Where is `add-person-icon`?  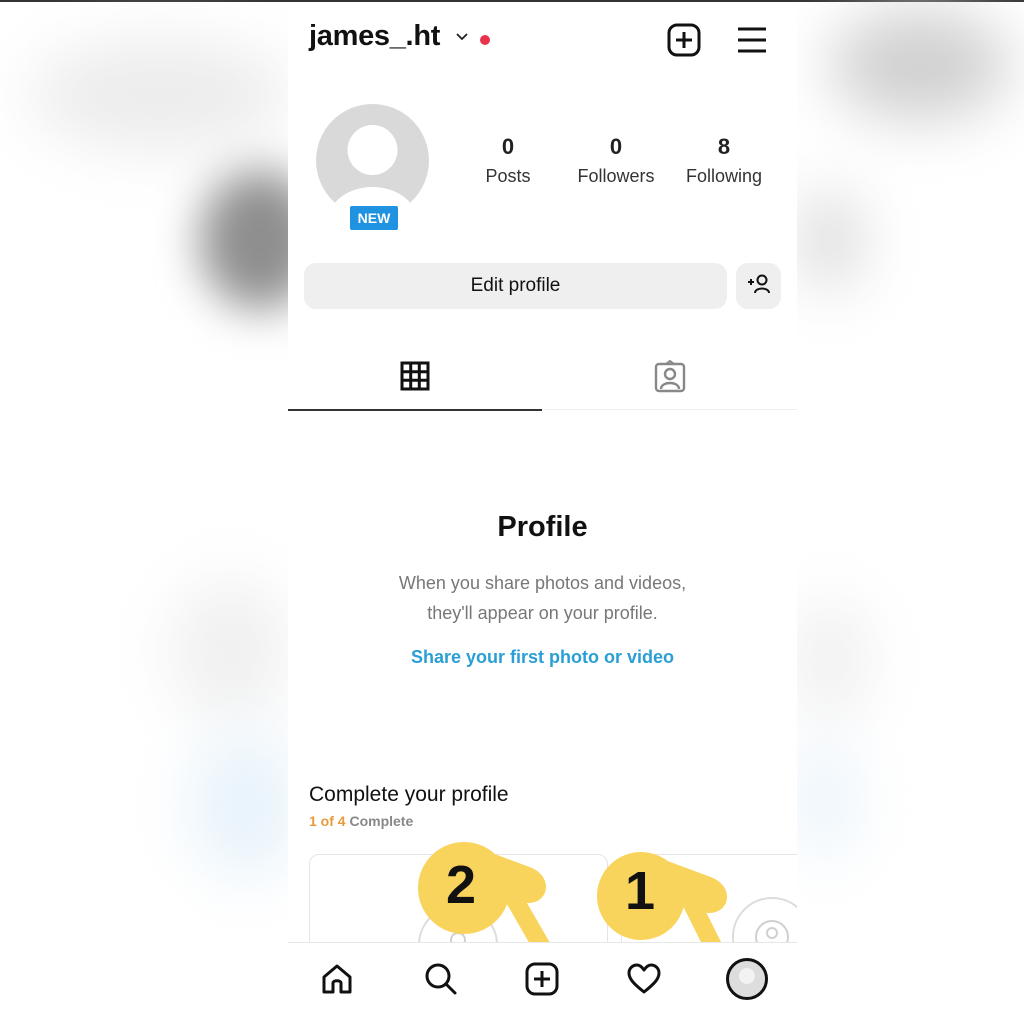
add-person-icon is located at coordinates (759, 286).